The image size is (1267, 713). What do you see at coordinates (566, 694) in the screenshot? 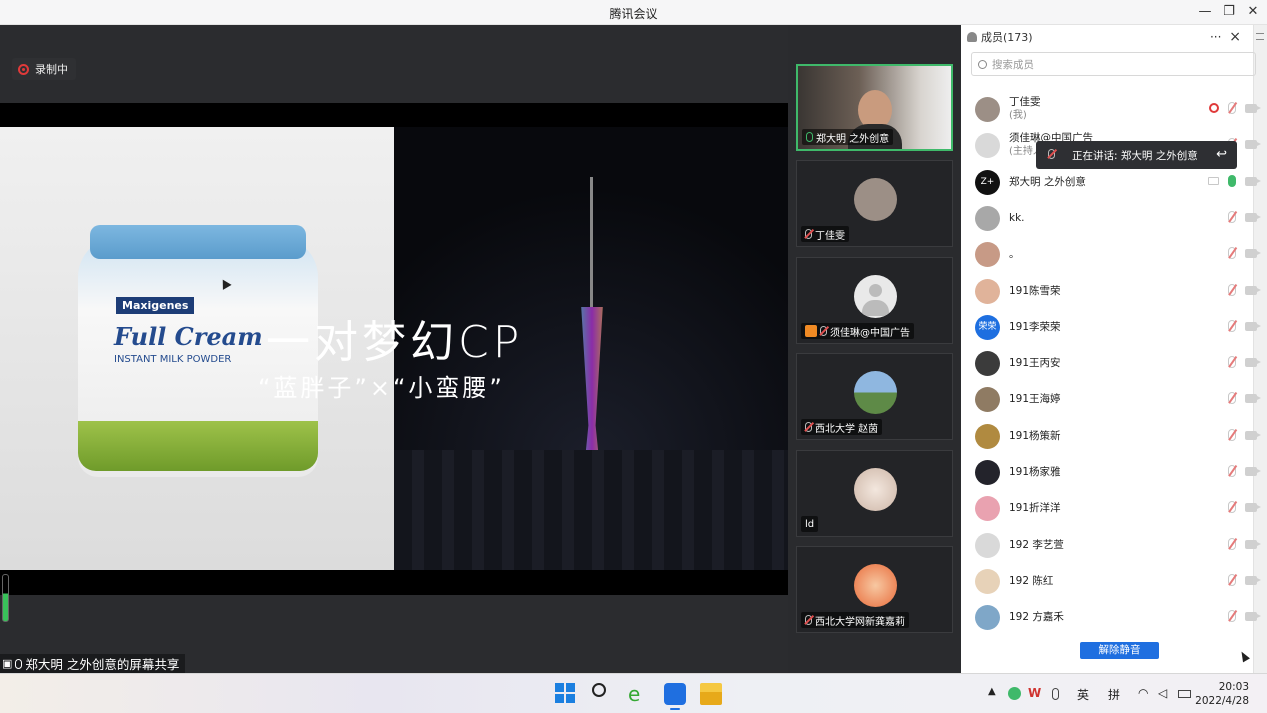
I see `windows-start-icon` at bounding box center [566, 694].